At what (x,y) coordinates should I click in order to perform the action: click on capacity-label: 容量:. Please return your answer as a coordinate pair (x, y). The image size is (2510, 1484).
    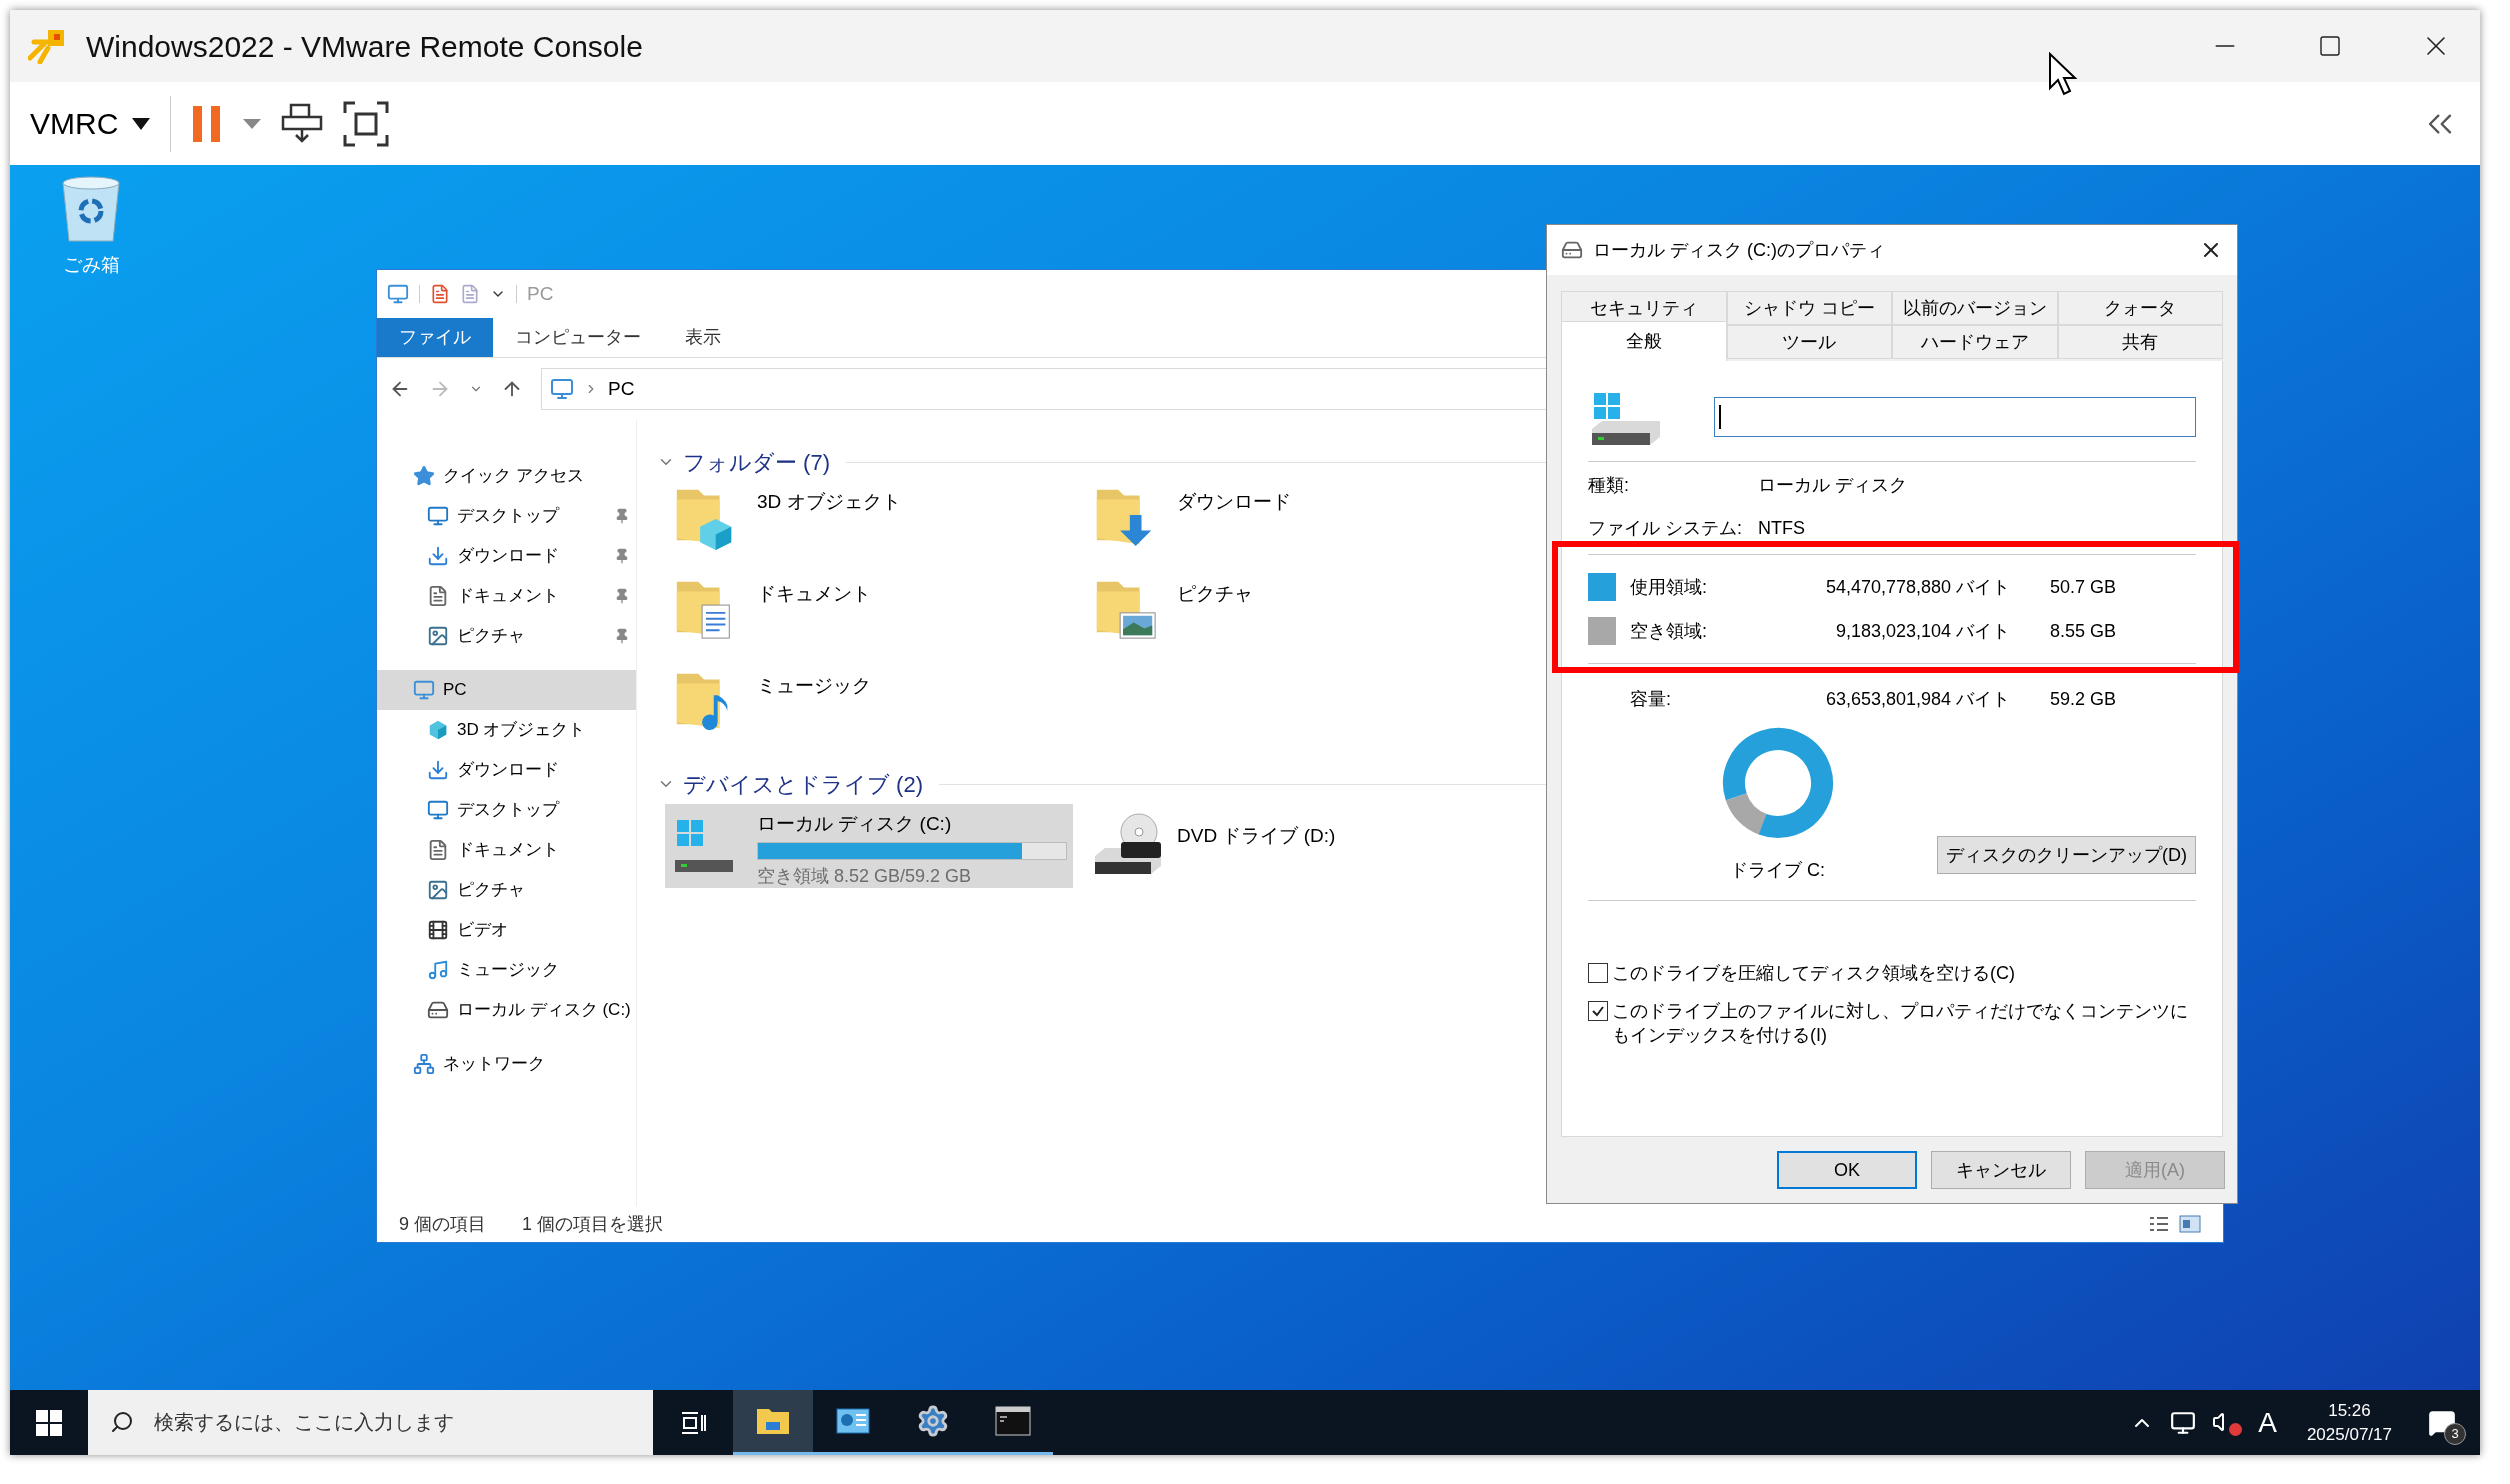
    Looking at the image, I should click on (1650, 699).